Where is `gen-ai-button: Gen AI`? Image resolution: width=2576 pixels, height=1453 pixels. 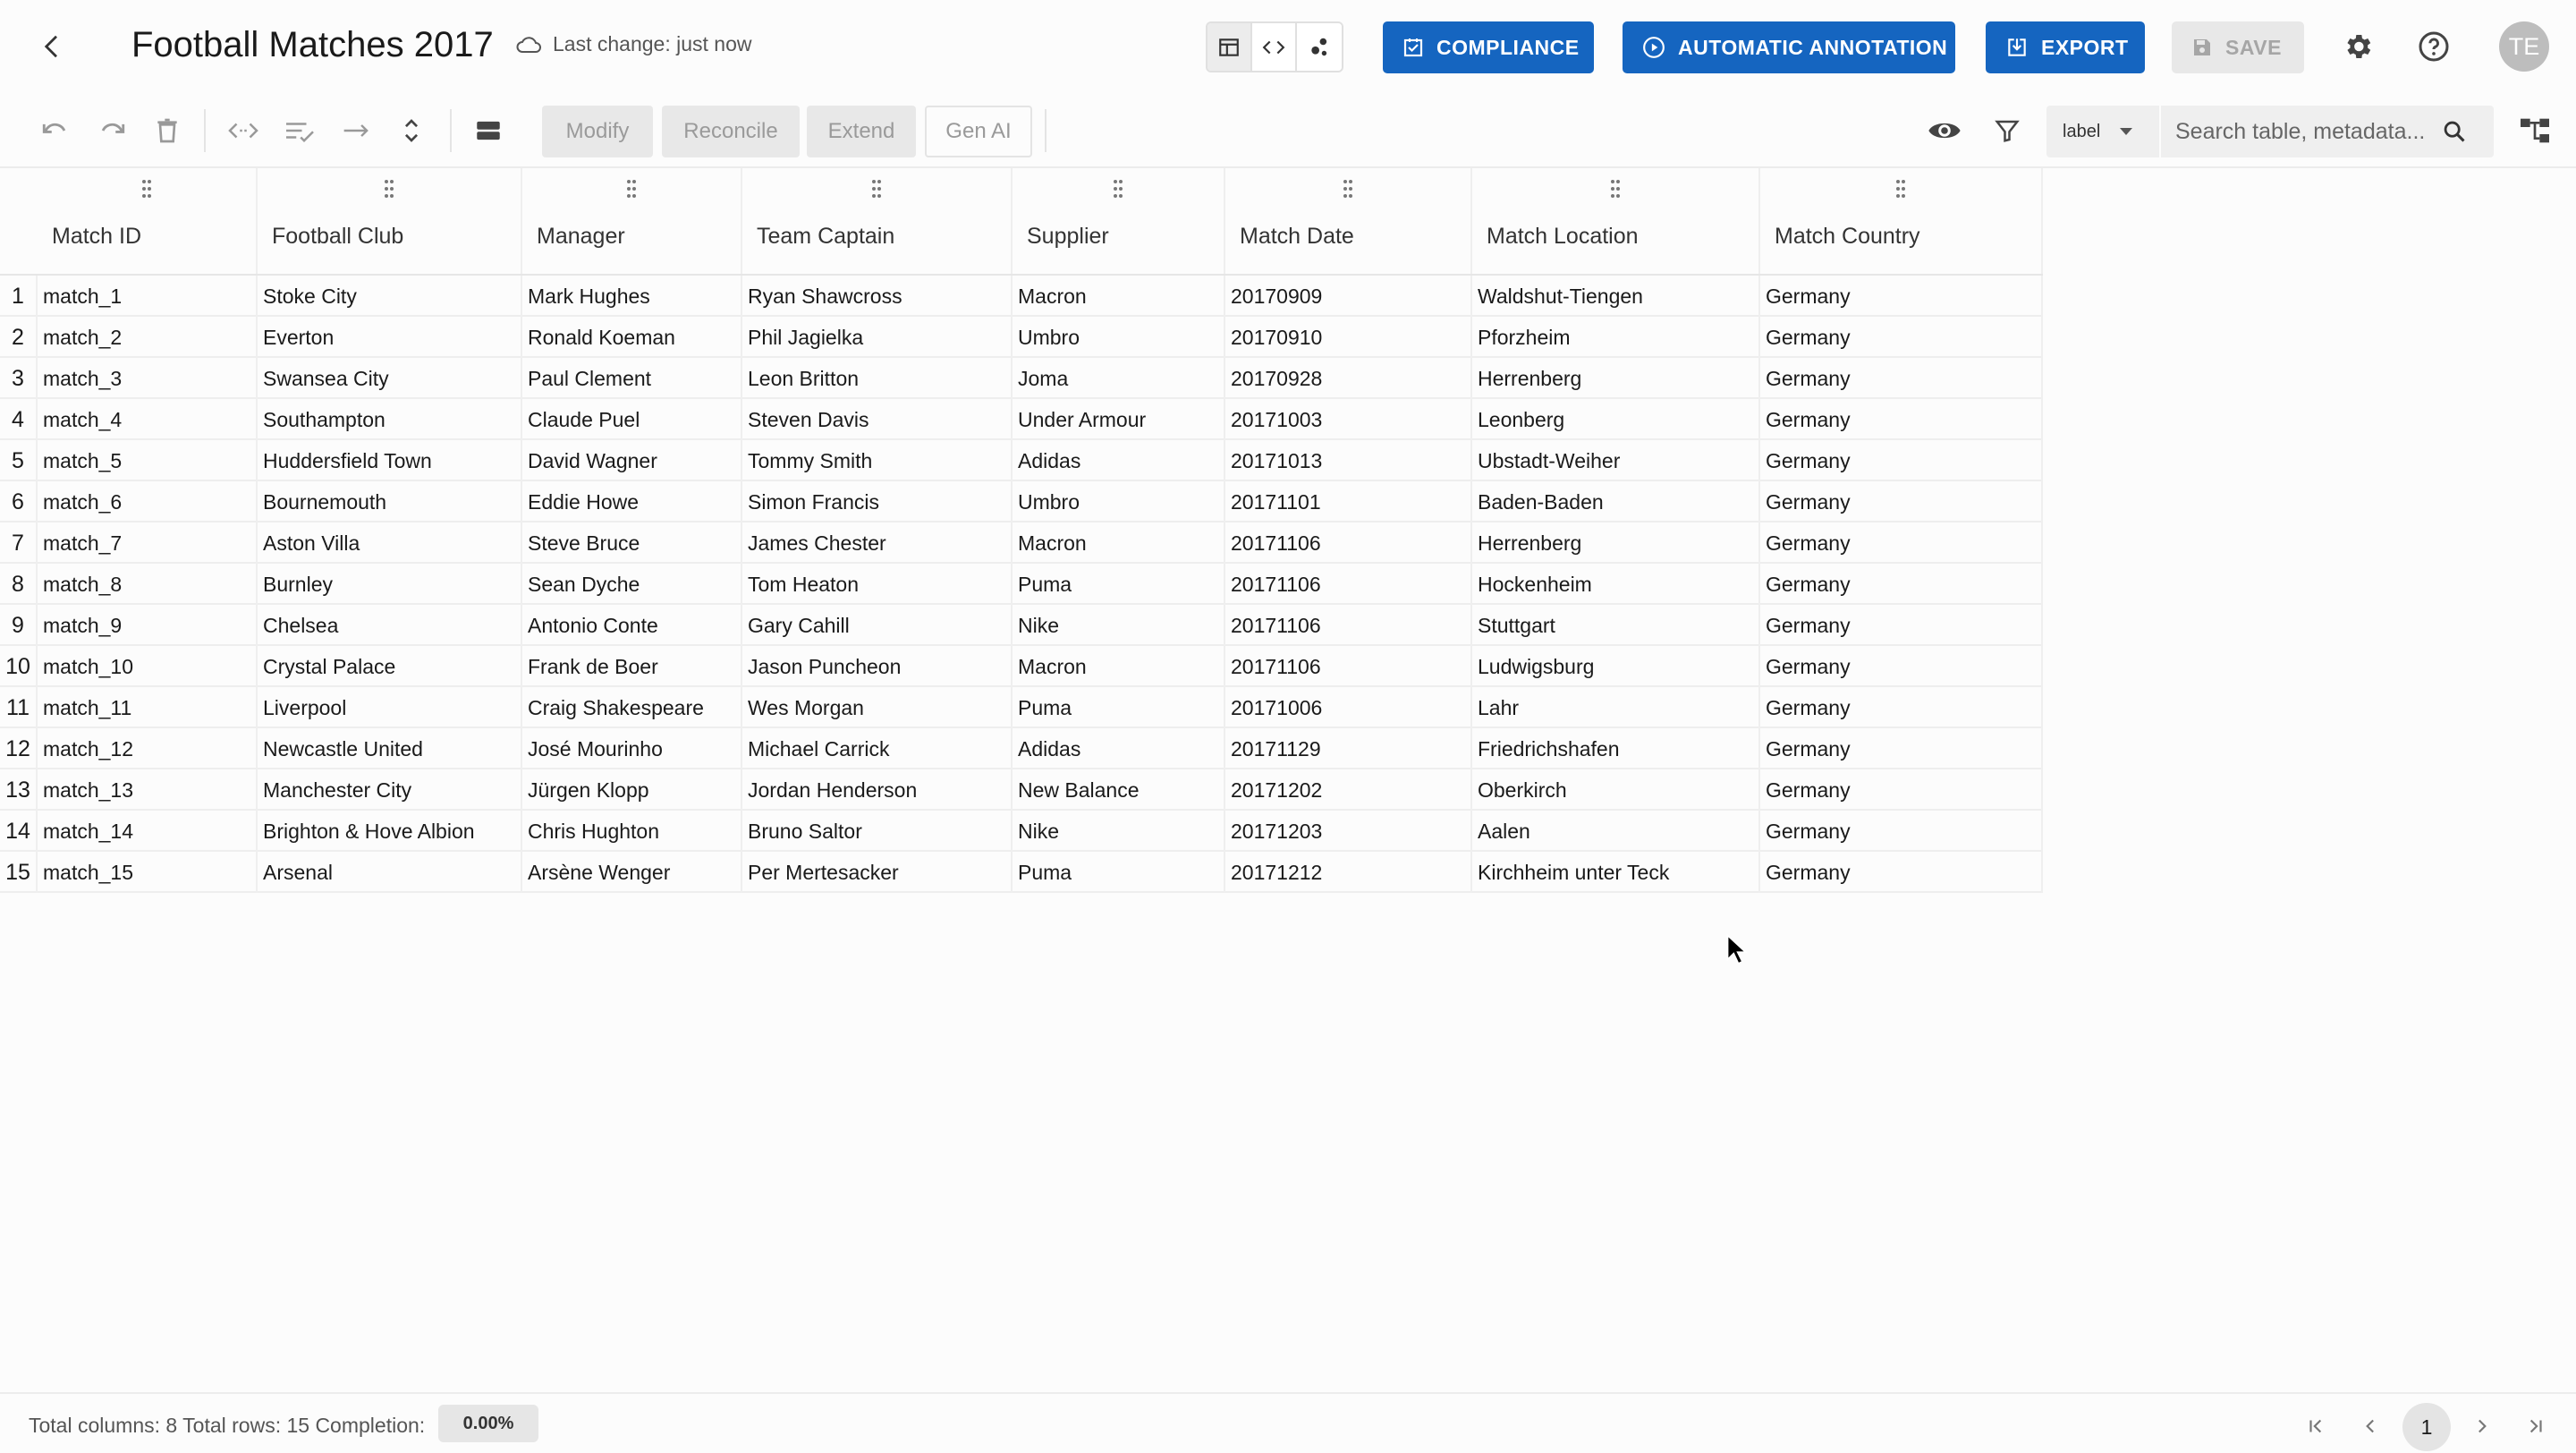 gen-ai-button: Gen AI is located at coordinates (978, 131).